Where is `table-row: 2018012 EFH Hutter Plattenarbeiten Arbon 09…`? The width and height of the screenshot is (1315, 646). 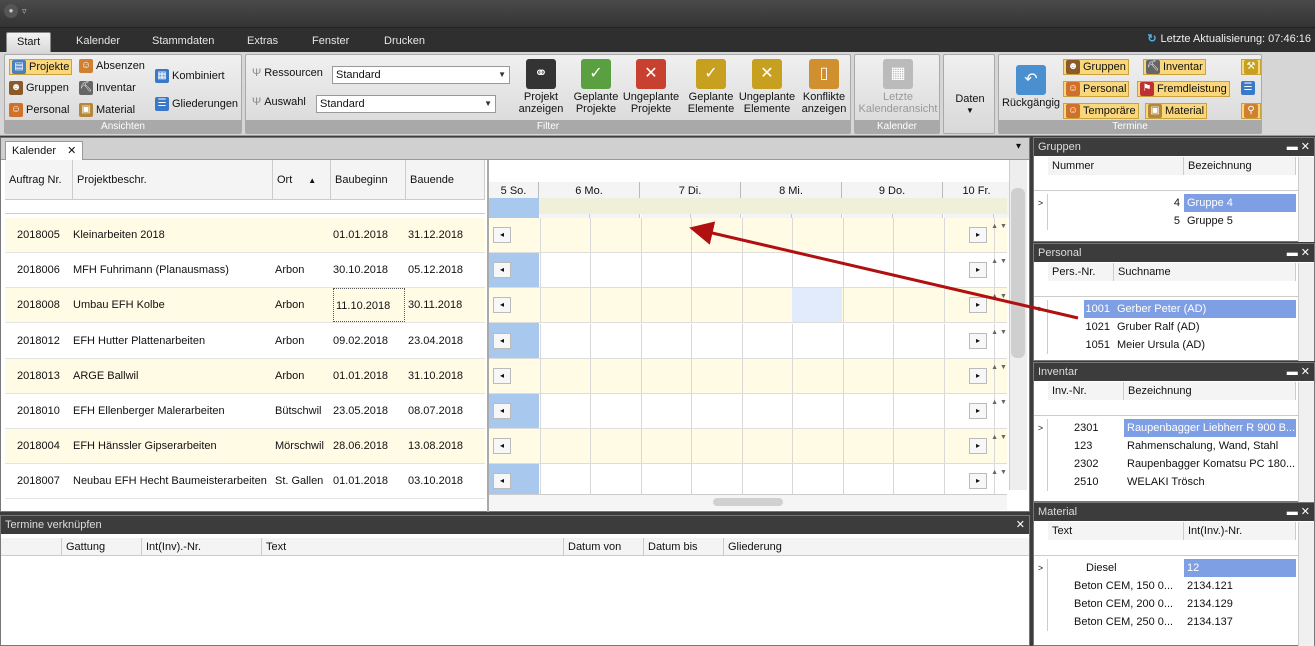 table-row: 2018012 EFH Hutter Plattenarbeiten Arbon 09… is located at coordinates (245, 341).